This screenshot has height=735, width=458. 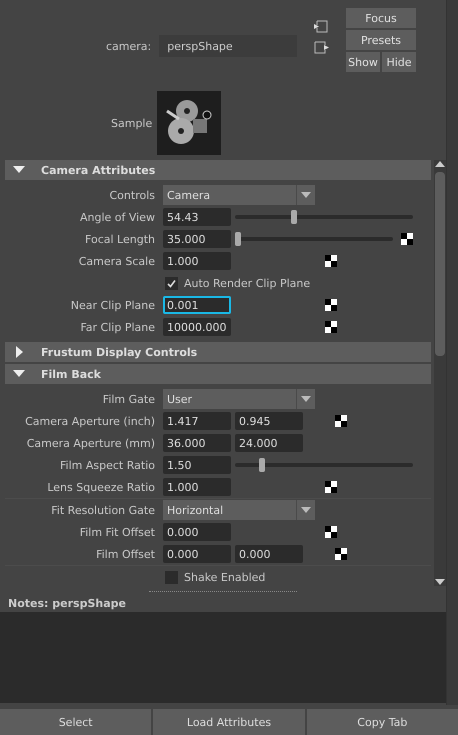 I want to click on camera-name-field: perspShape, so click(x=228, y=46).